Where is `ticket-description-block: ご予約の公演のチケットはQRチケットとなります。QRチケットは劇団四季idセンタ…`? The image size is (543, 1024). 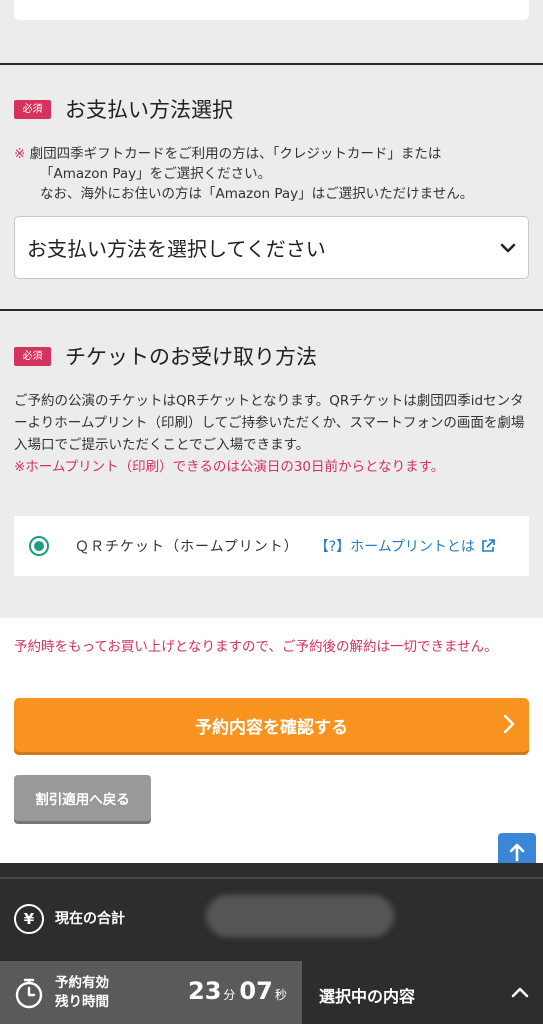 ticket-description-block: ご予約の公演のチケットはQRチケットとなります。QRチケットは劇団四季idセンタ… is located at coordinates (271, 434).